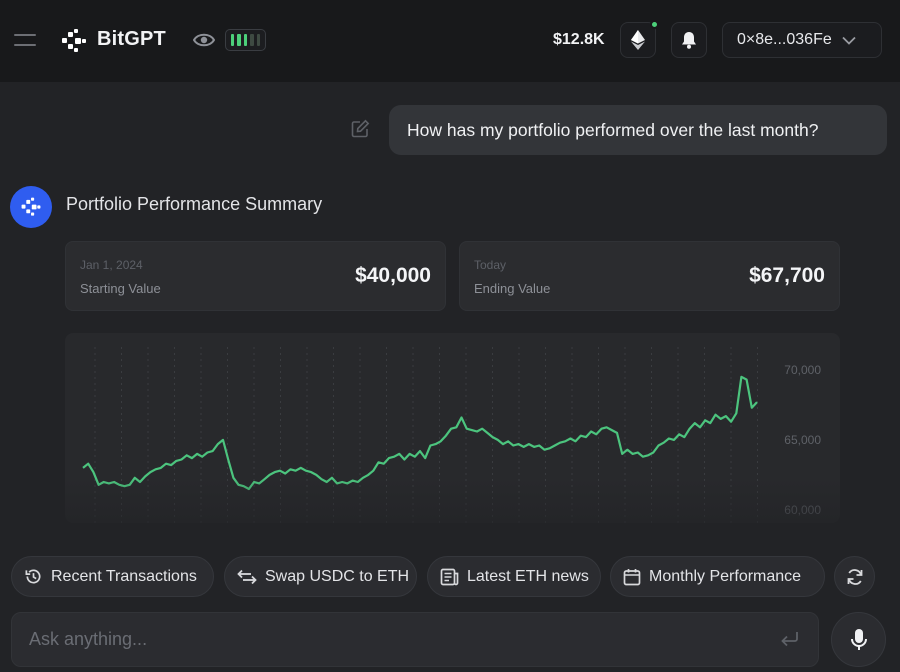  Describe the element at coordinates (194, 204) in the screenshot. I see `summary-title: Portfolio Performance Summary` at that location.